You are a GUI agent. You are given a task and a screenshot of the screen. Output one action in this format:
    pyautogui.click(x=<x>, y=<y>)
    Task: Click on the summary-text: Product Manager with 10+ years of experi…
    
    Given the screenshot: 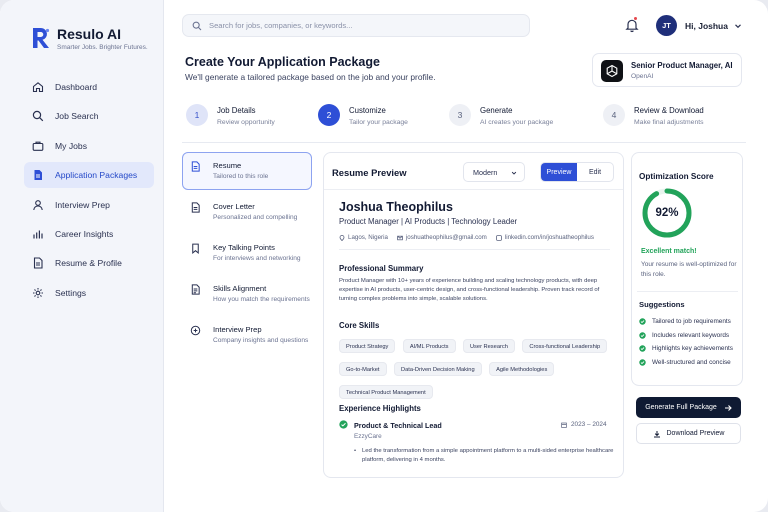 What is the action you would take?
    pyautogui.click(x=469, y=290)
    